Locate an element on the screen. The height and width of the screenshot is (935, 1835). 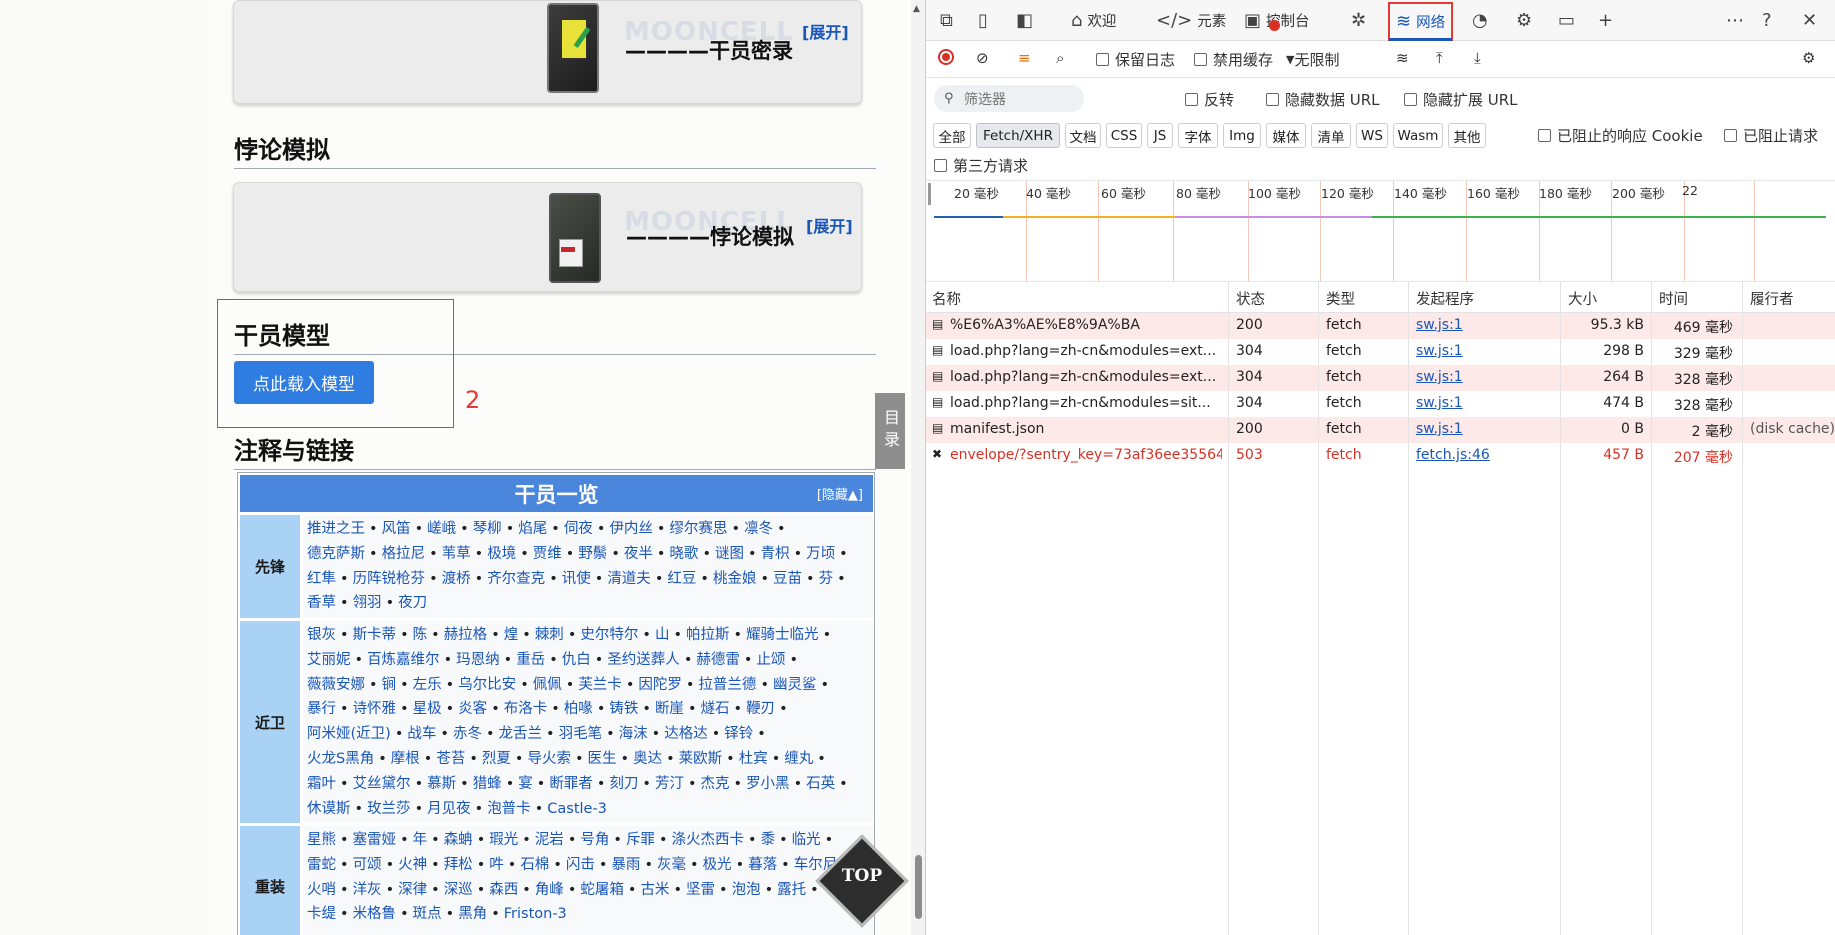
operator-link: 棘刺 is located at coordinates (549, 635).